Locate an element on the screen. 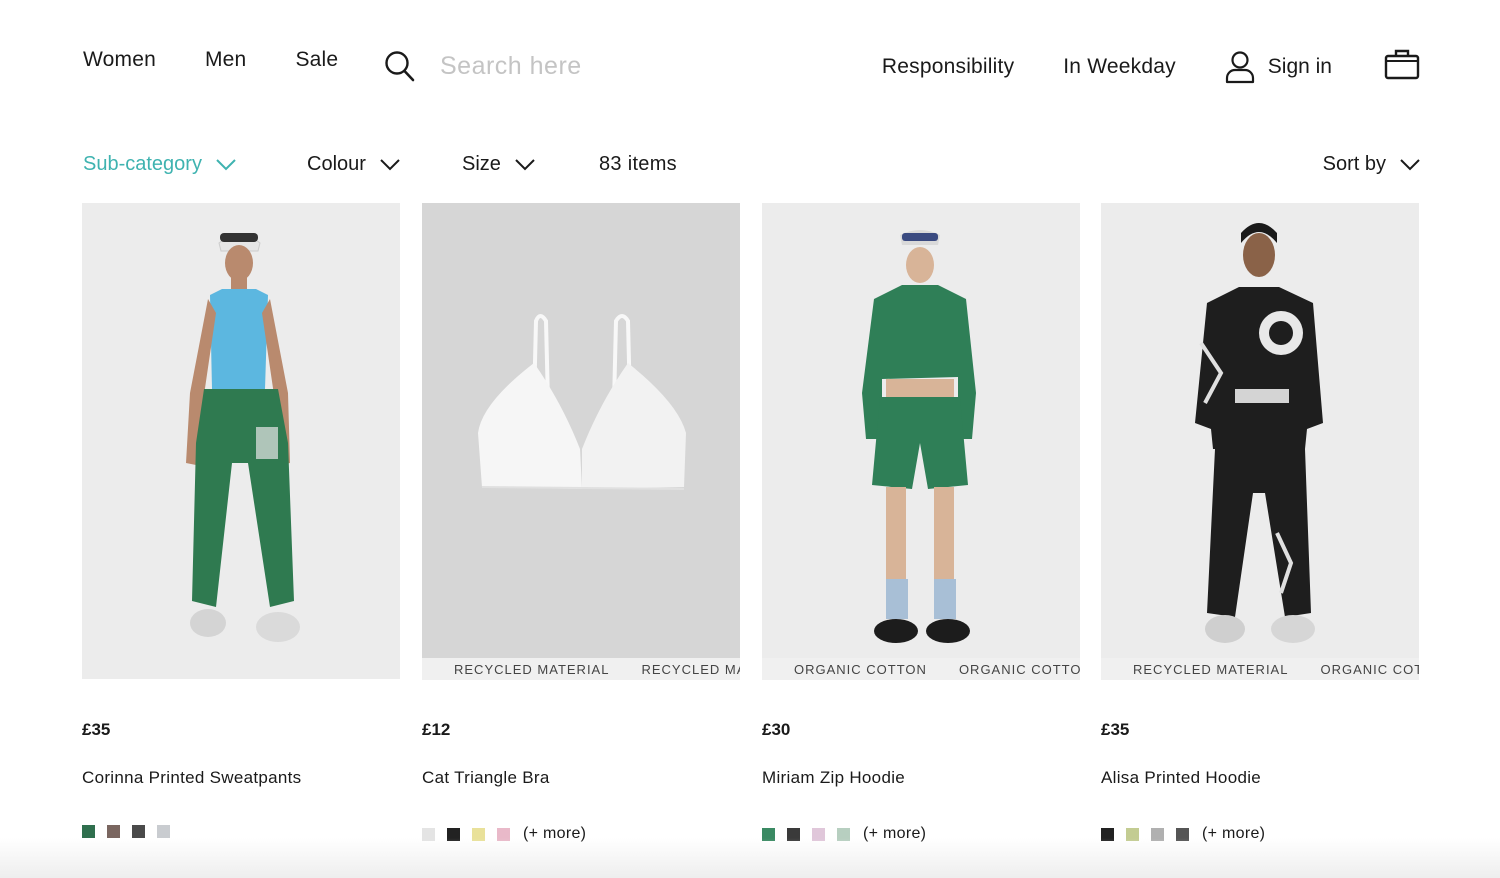  material-tag: ORGANIC COTTO is located at coordinates (1369, 669).